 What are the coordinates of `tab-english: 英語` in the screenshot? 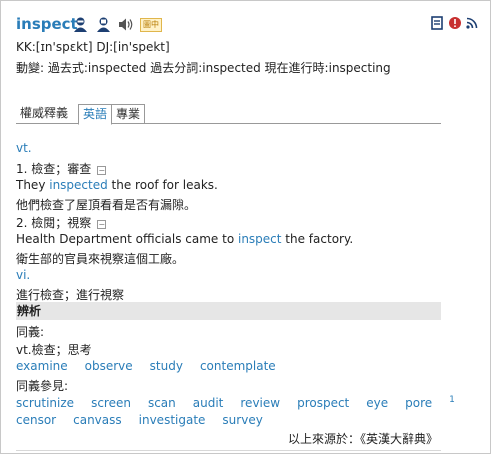 It's located at (95, 114).